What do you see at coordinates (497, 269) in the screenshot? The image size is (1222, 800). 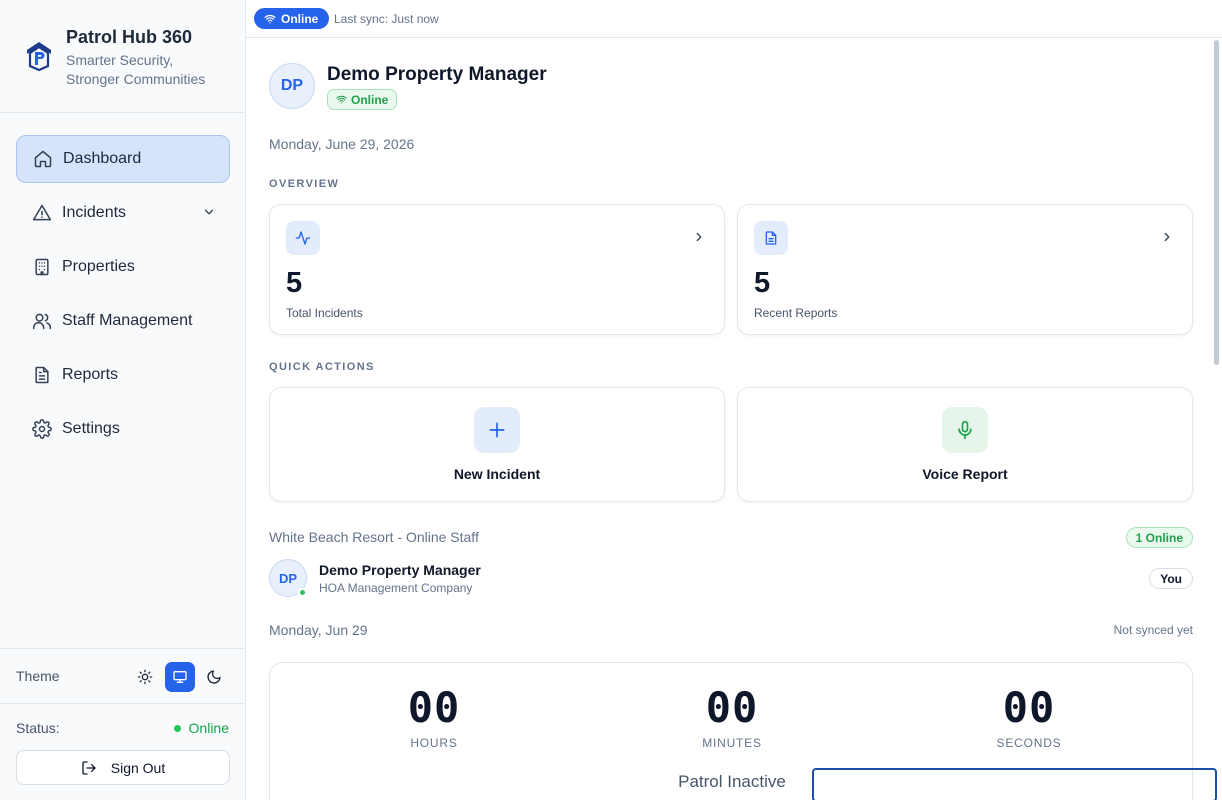 I see `total-incidents-card: 5 Total Incidents` at bounding box center [497, 269].